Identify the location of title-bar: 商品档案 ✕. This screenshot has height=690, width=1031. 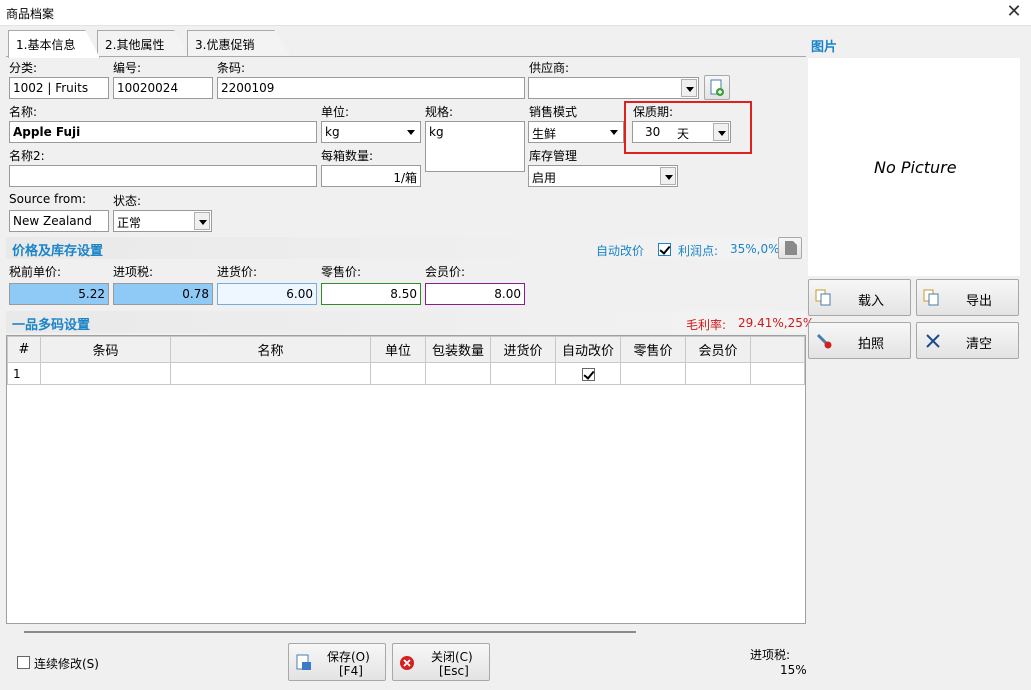
(515, 13).